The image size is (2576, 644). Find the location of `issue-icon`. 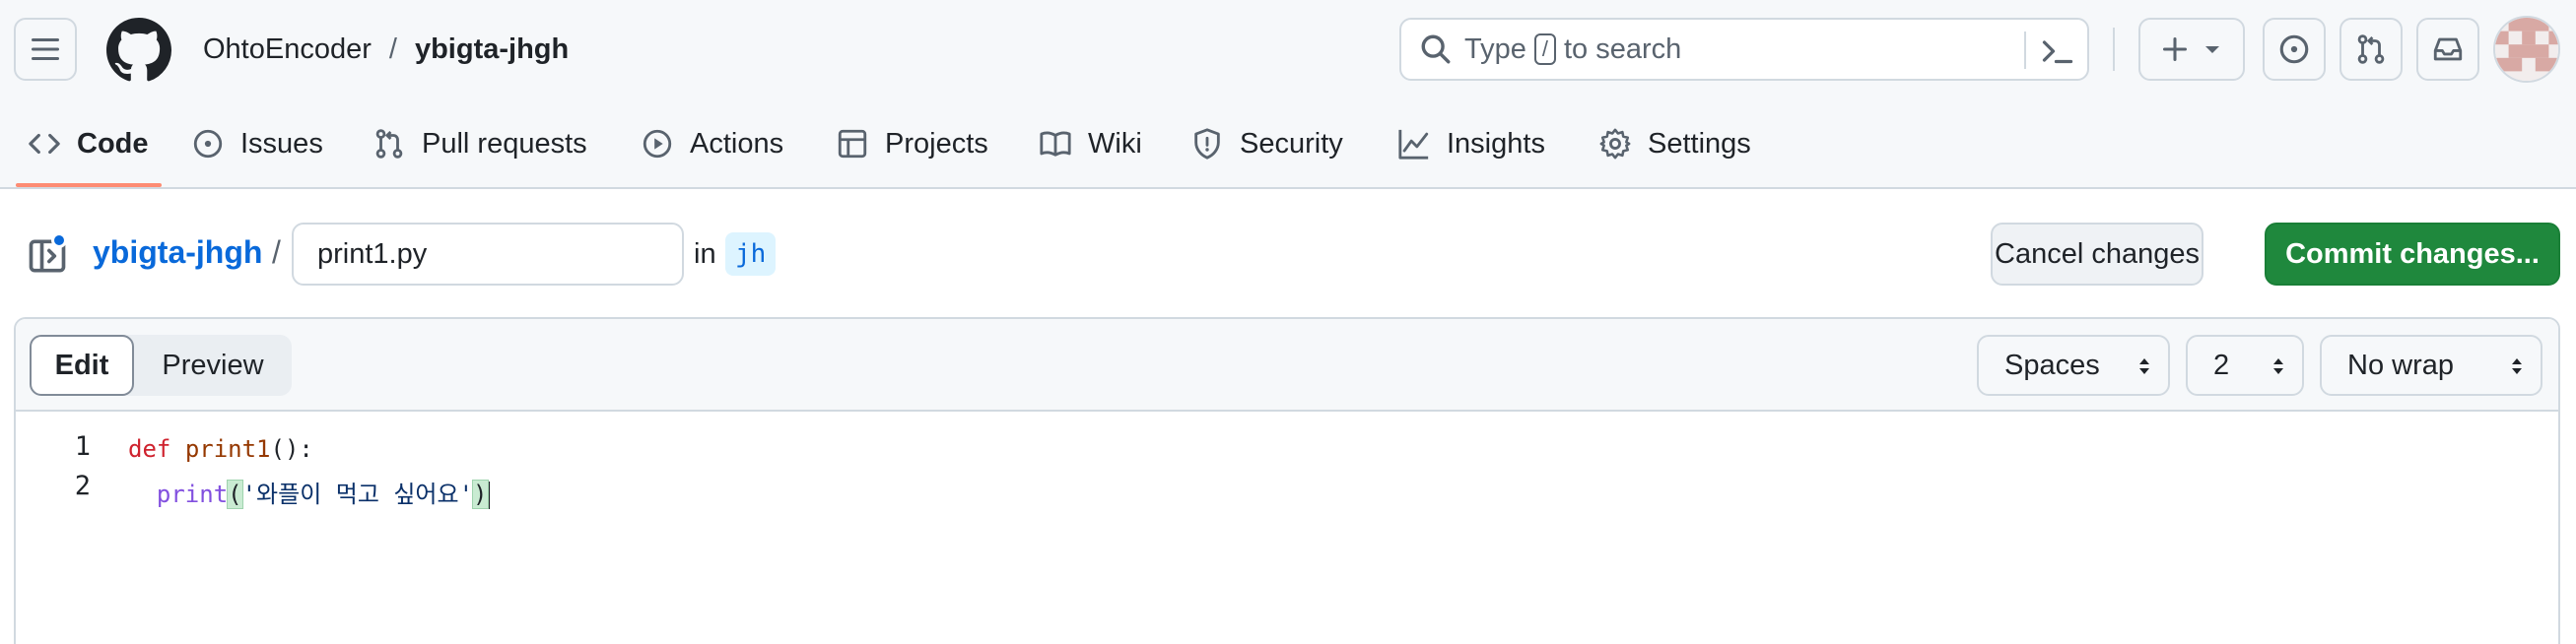

issue-icon is located at coordinates (208, 144).